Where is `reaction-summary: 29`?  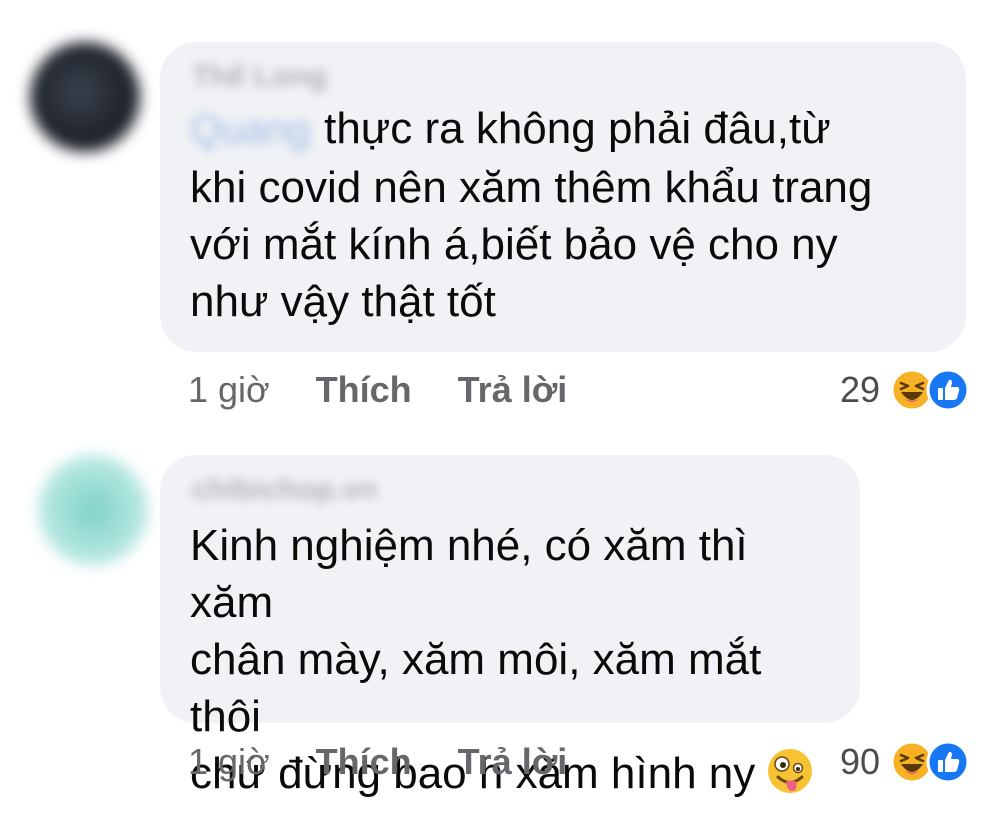
reaction-summary: 29 is located at coordinates (905, 390).